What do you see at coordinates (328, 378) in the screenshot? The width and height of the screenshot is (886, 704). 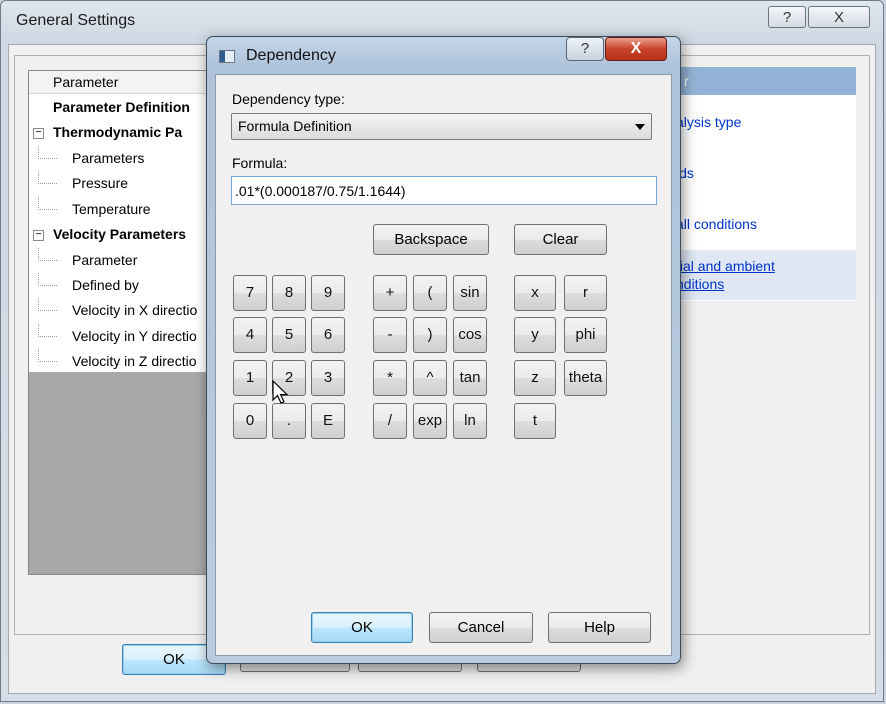 I see `key-3: 3` at bounding box center [328, 378].